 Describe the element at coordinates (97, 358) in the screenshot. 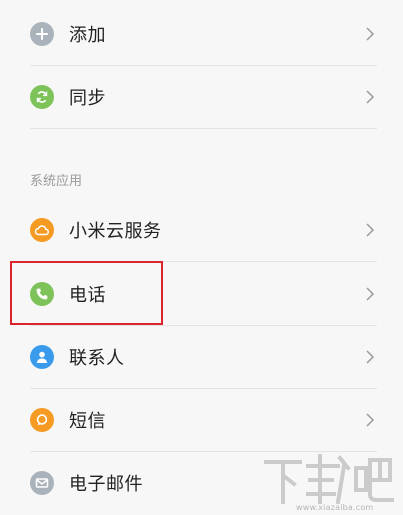

I see `list-item-label: 联系人` at that location.